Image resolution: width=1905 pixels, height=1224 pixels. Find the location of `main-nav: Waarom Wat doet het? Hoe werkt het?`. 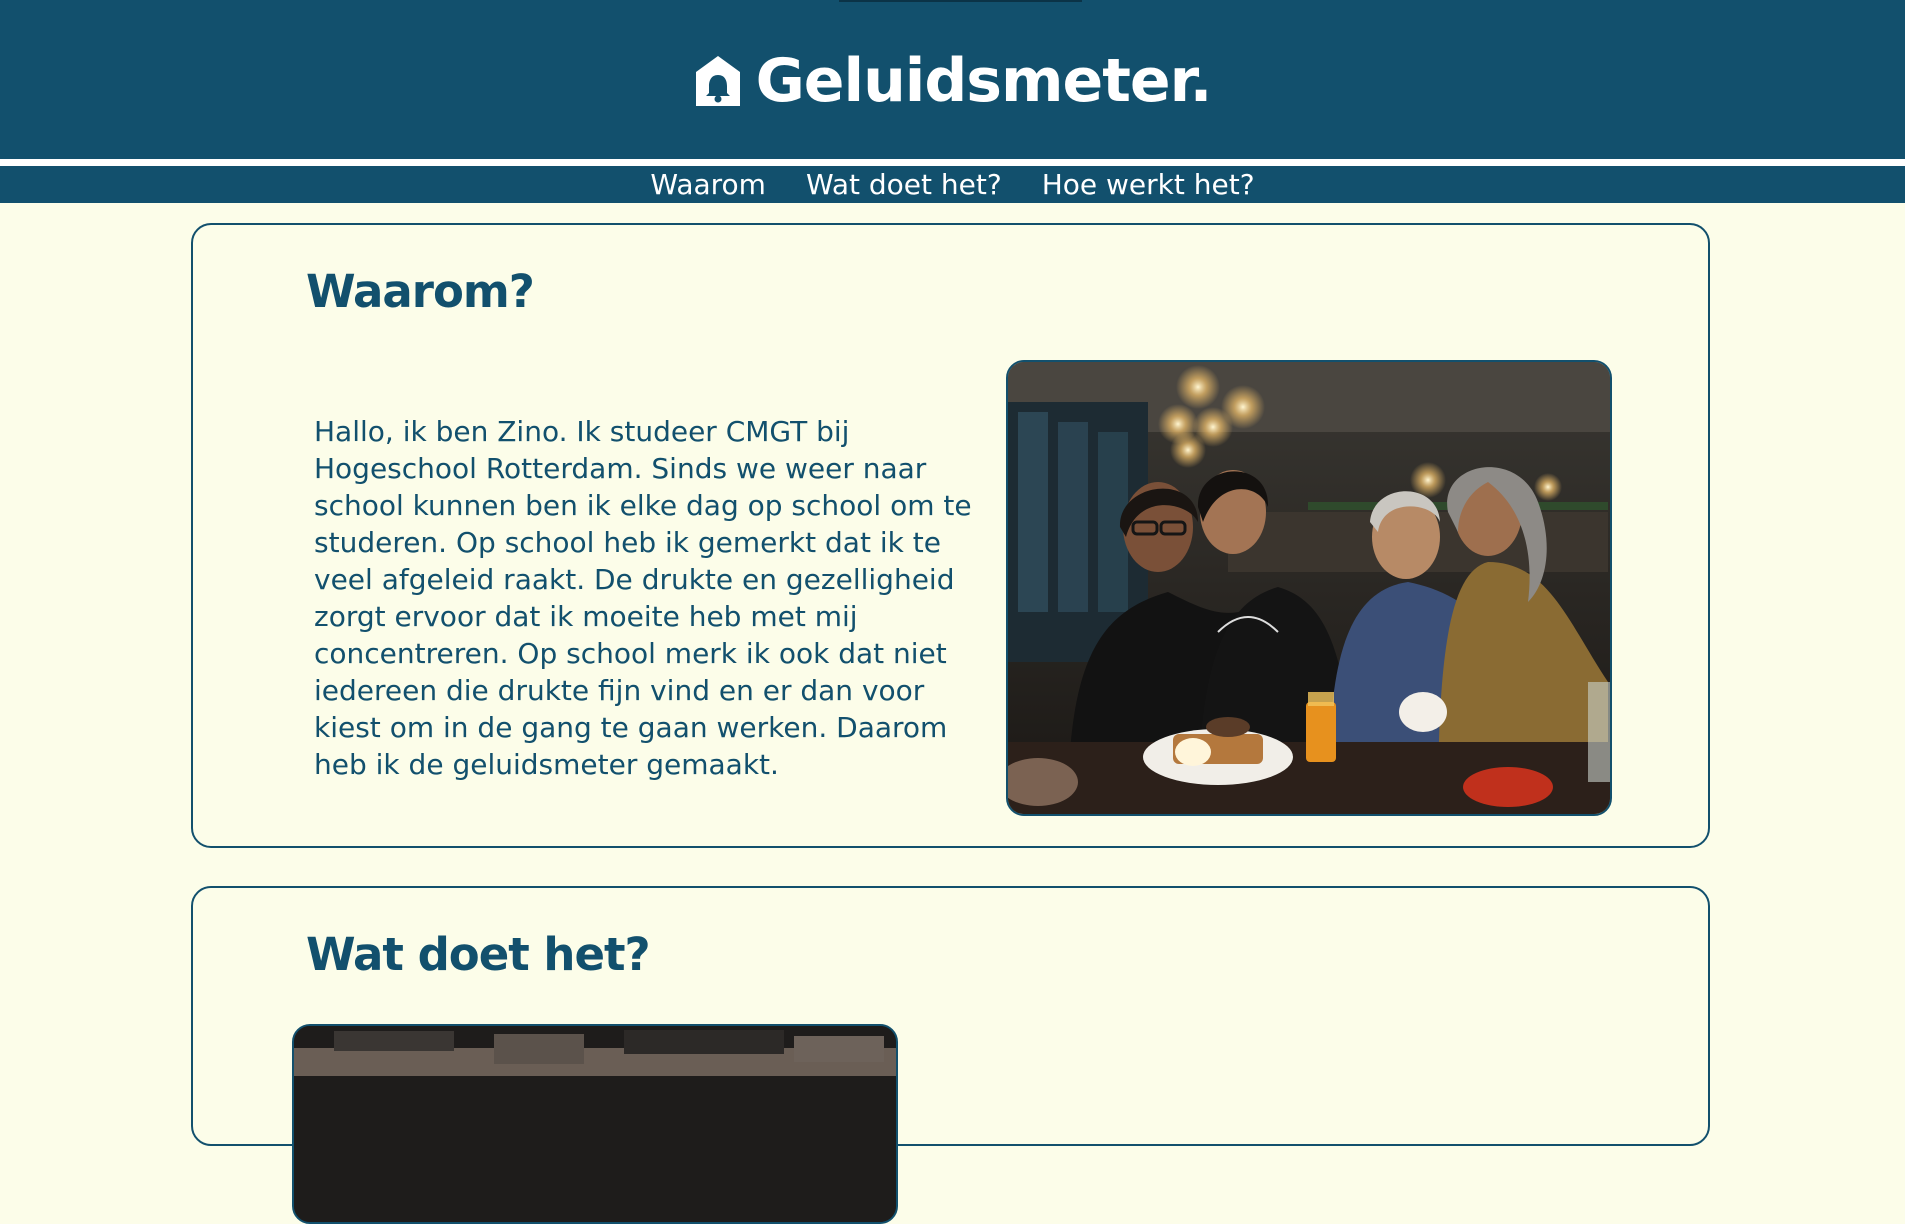

main-nav: Waarom Wat doet het? Hoe werkt het? is located at coordinates (952, 184).